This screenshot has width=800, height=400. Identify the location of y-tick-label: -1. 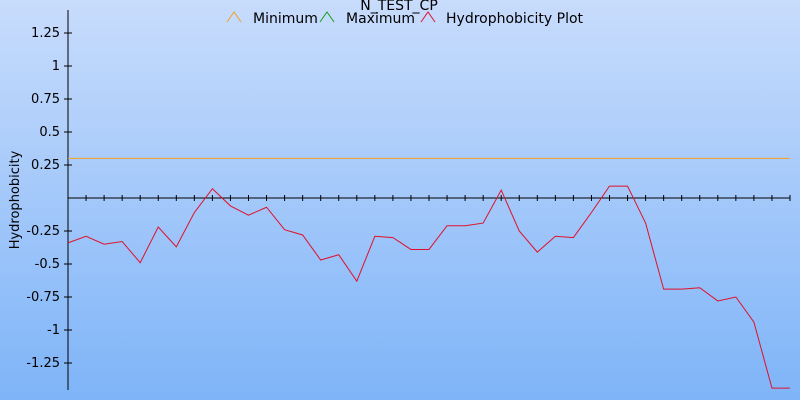
(53, 330).